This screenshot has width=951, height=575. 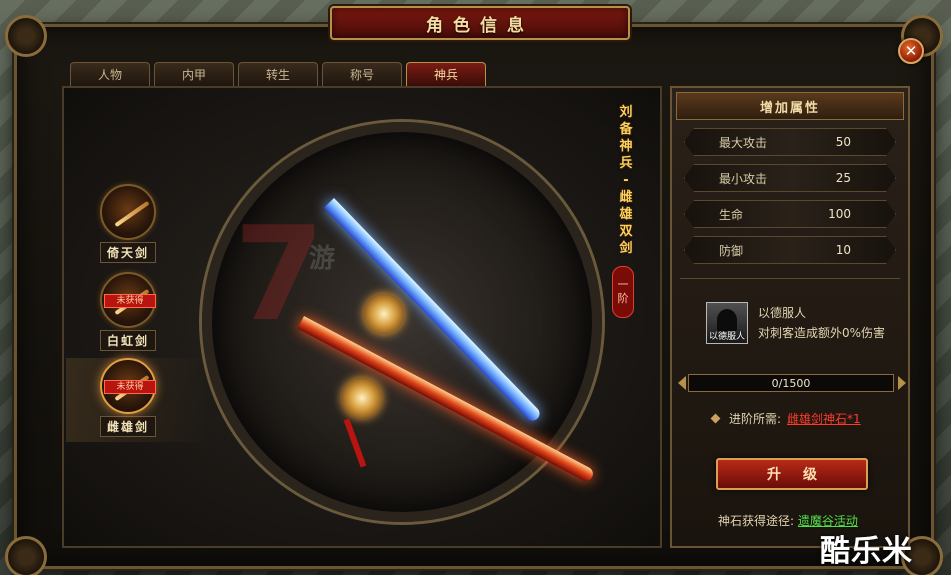 I want to click on stat-value: 25, so click(x=843, y=178).